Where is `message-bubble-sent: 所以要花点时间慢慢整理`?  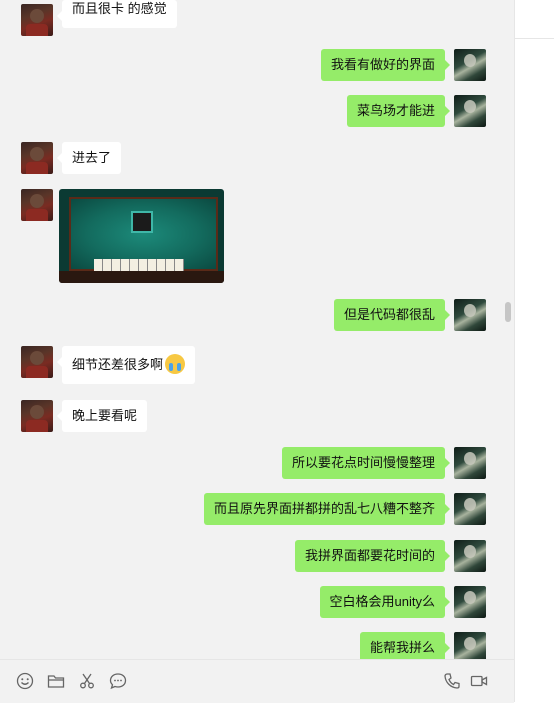 message-bubble-sent: 所以要花点时间慢慢整理 is located at coordinates (366, 463).